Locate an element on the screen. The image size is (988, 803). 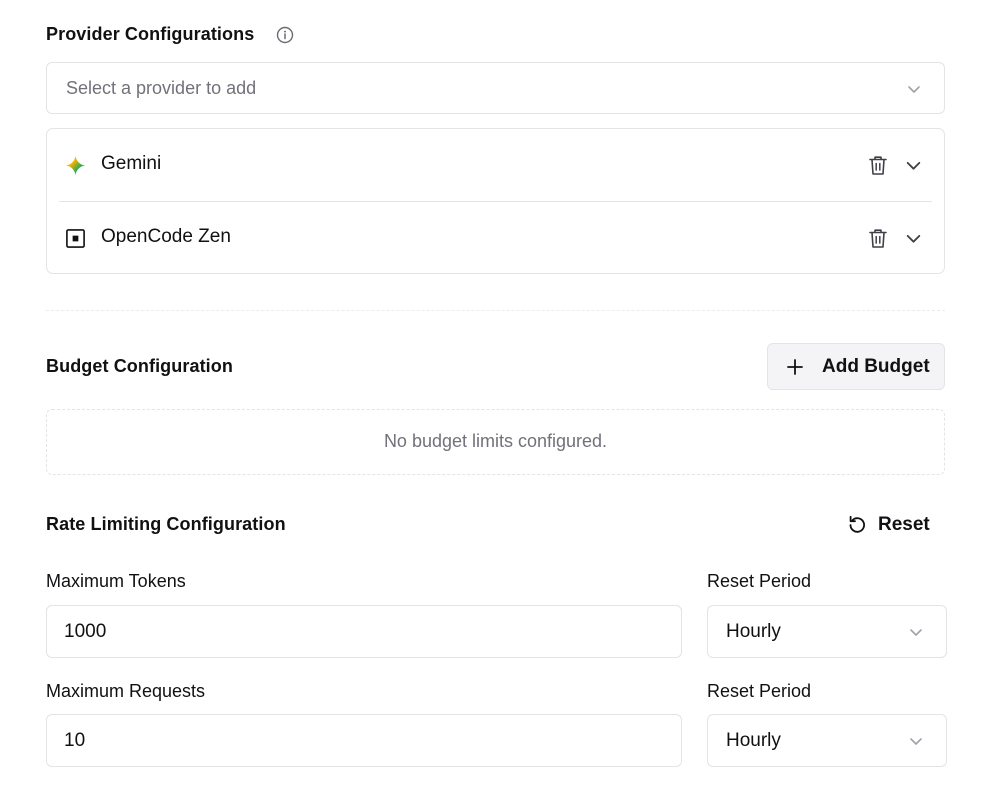
provider-select-placeholder: Select a provider to add is located at coordinates (161, 88).